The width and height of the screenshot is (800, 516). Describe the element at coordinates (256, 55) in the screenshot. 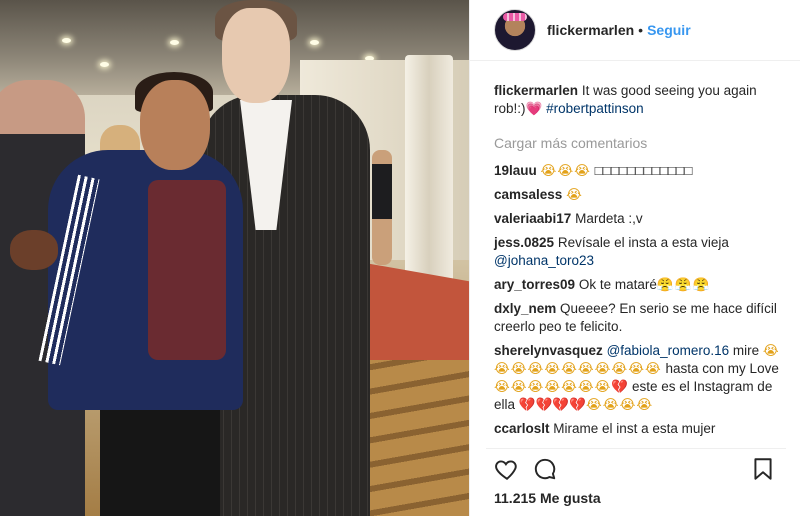

I see `photo-man-head` at that location.